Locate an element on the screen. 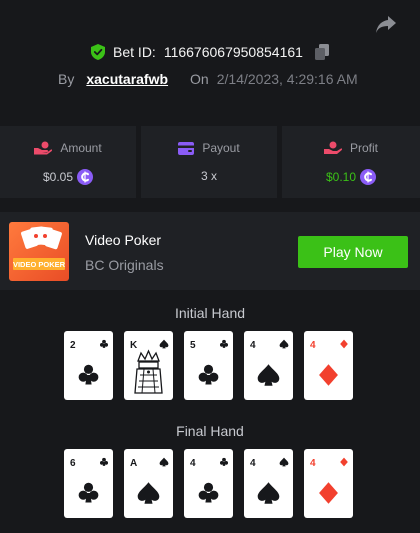 The image size is (420, 533). bet-id-label: Bet ID: is located at coordinates (134, 52).